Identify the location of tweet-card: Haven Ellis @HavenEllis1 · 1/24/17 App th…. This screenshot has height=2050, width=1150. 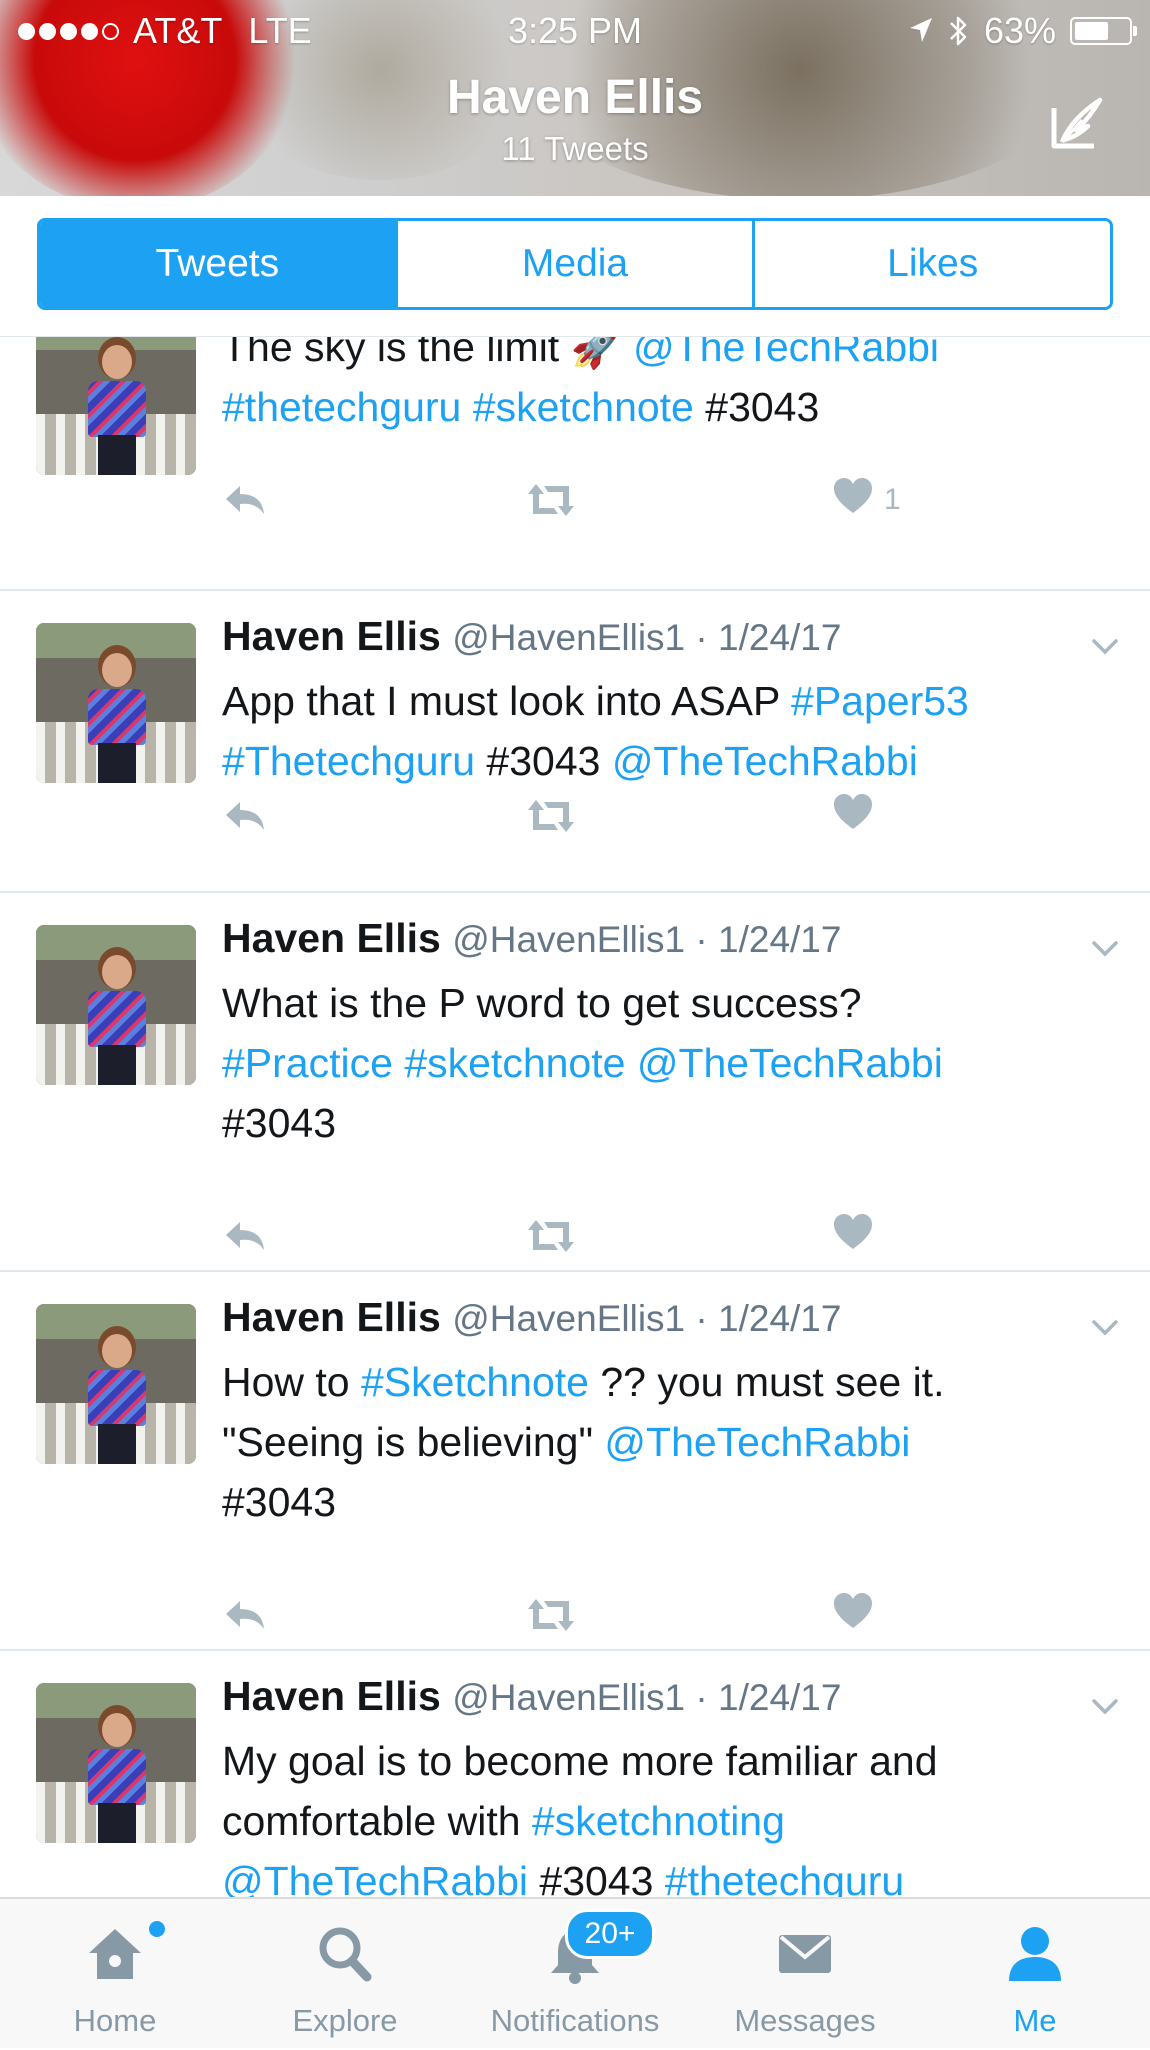
(575, 742).